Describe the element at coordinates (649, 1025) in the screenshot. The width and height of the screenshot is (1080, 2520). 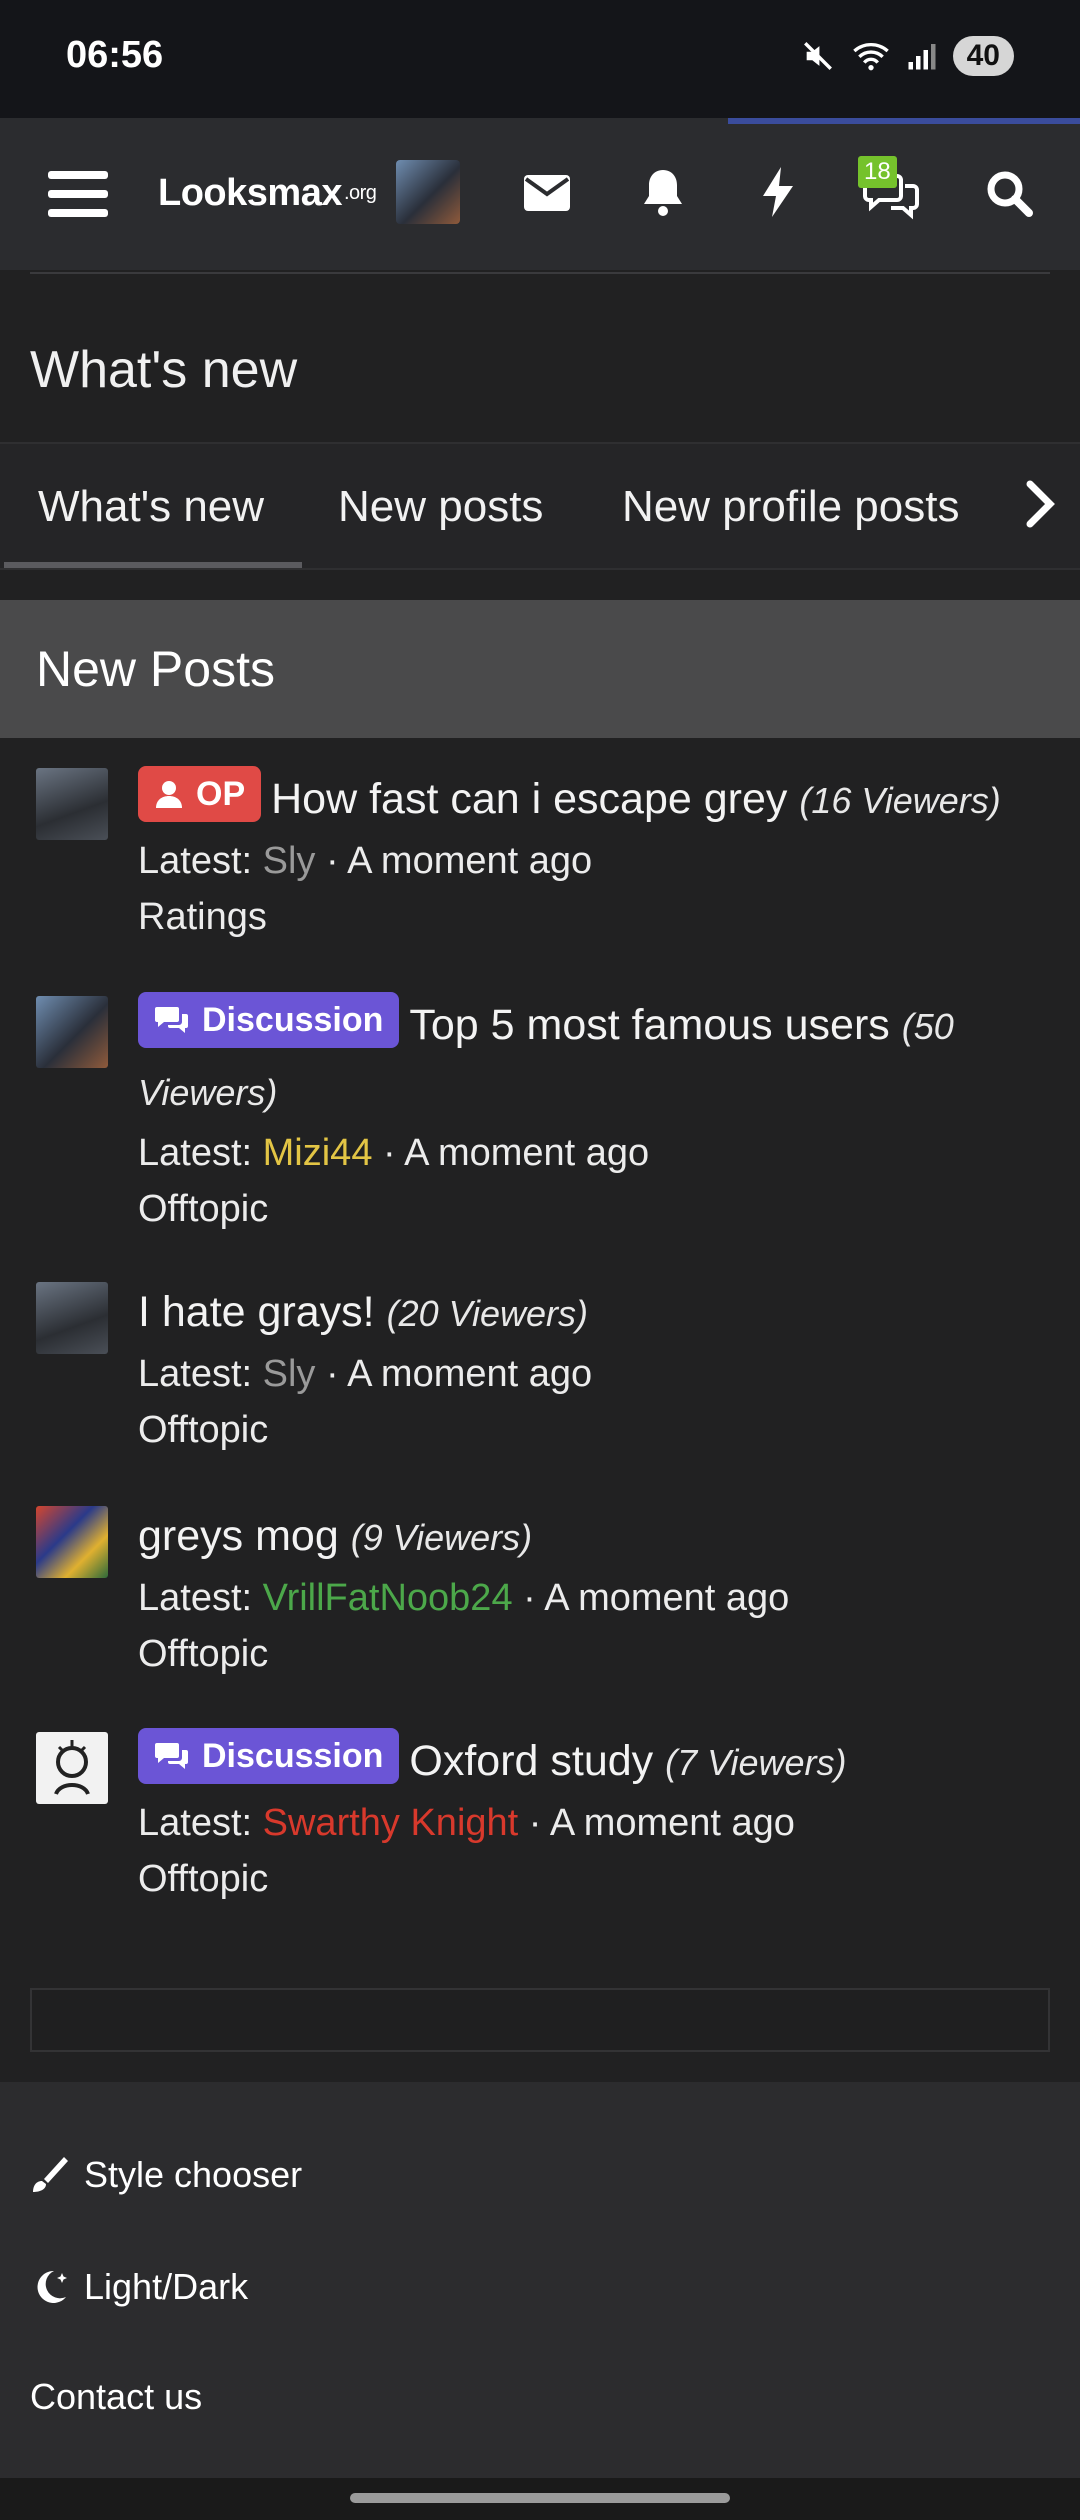
I see `thread-title: Top 5 most famous users` at that location.